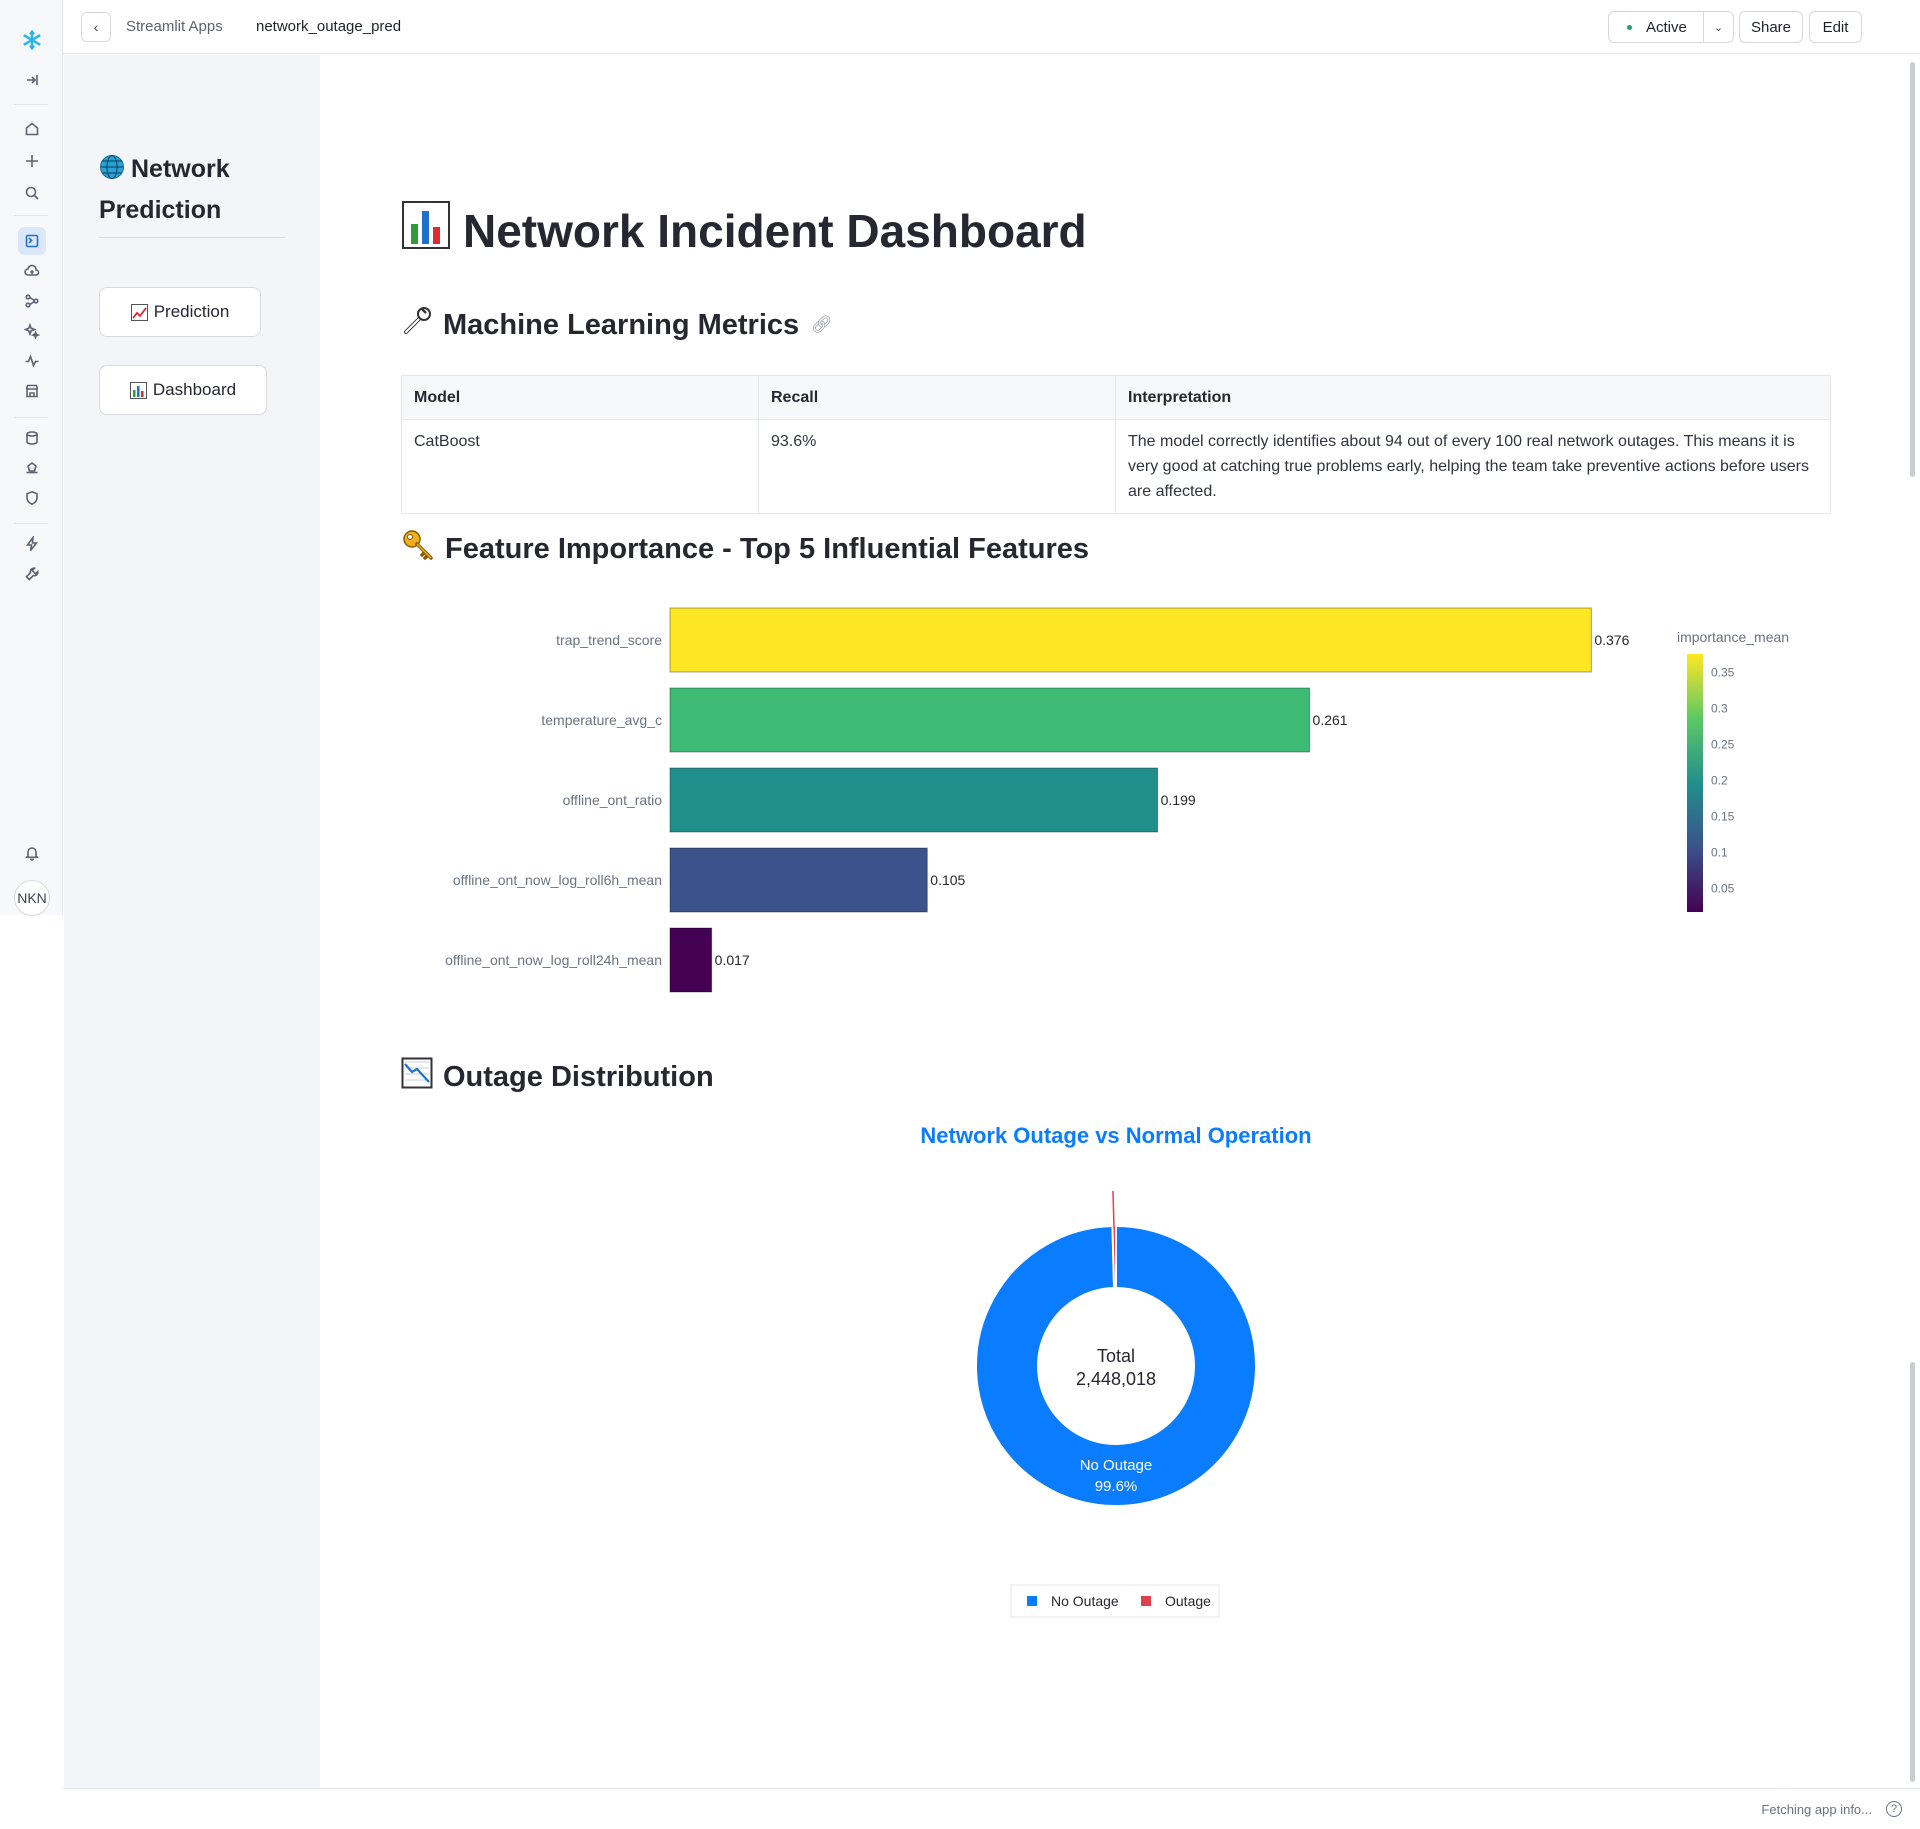  I want to click on search-icon, so click(32, 193).